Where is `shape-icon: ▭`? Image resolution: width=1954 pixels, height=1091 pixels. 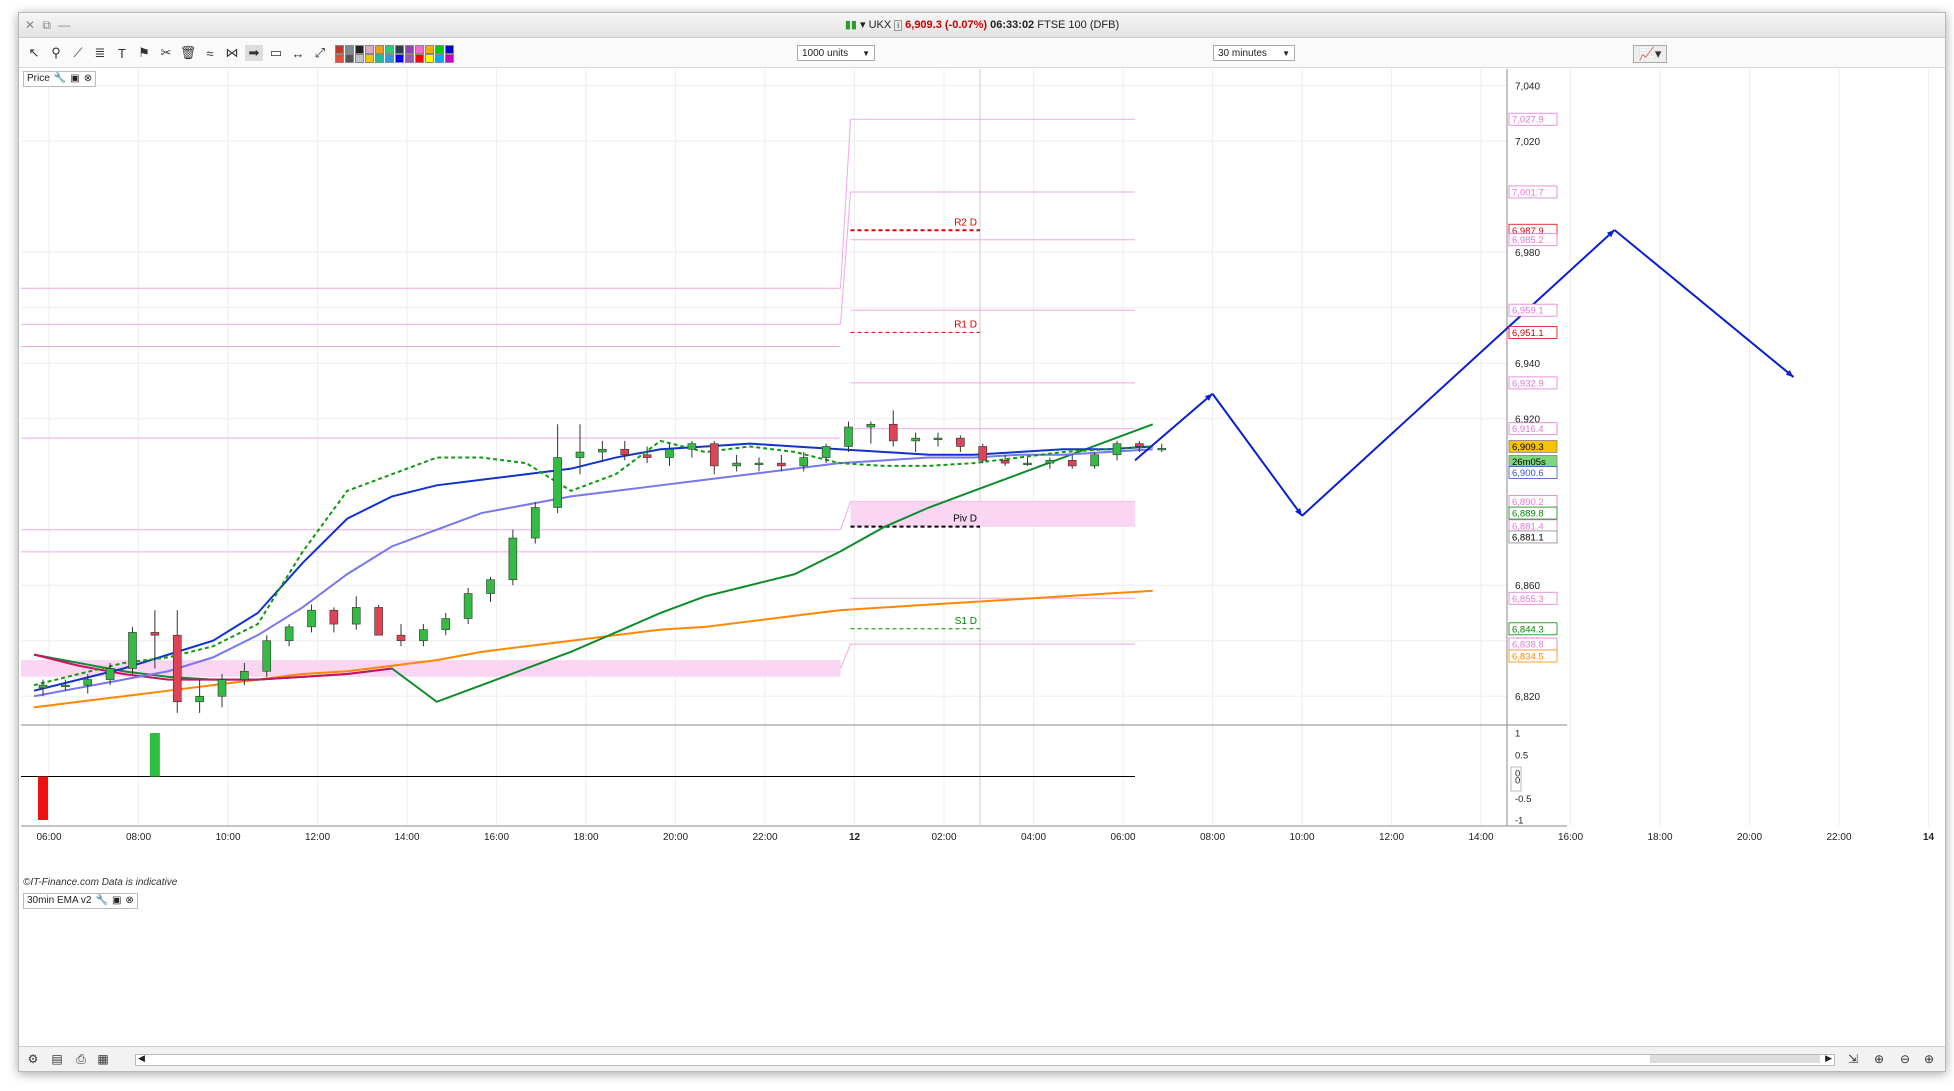
shape-icon: ▭ is located at coordinates (276, 53).